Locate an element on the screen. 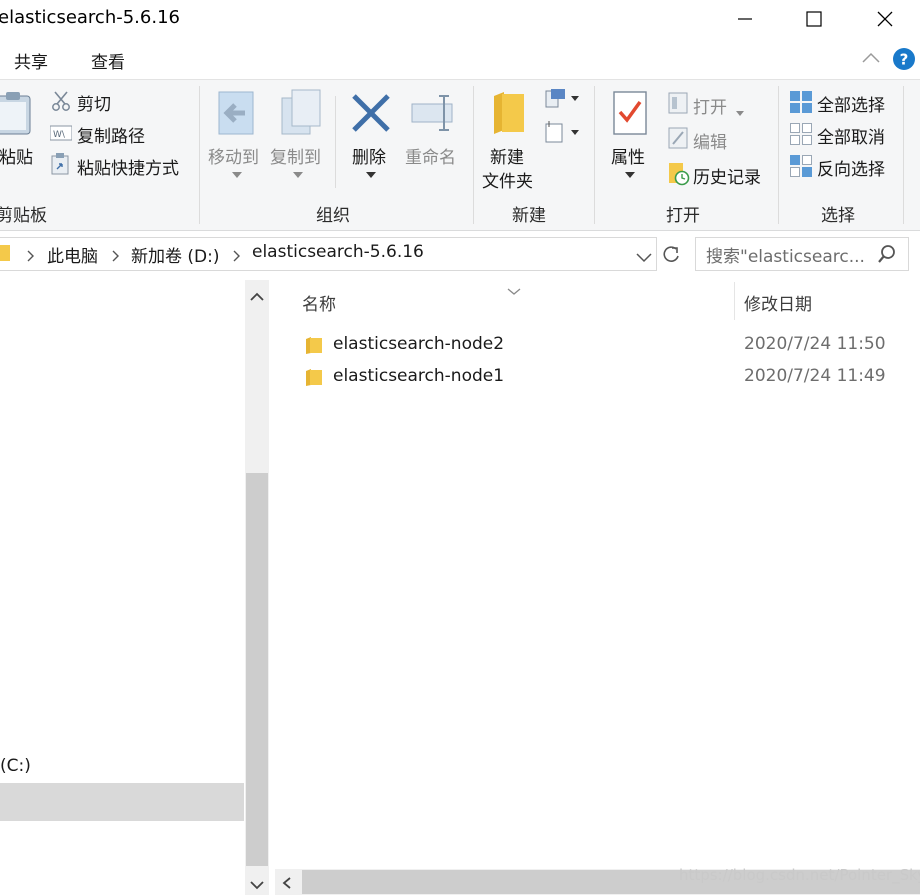  cut-button is located at coordinates (61, 103).